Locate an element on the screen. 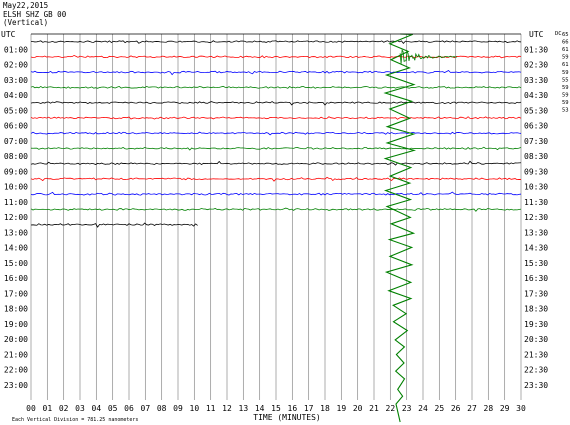 Image resolution: width=570 pixels, height=425 pixels. utc-tick-right: 13:30 is located at coordinates (536, 232).